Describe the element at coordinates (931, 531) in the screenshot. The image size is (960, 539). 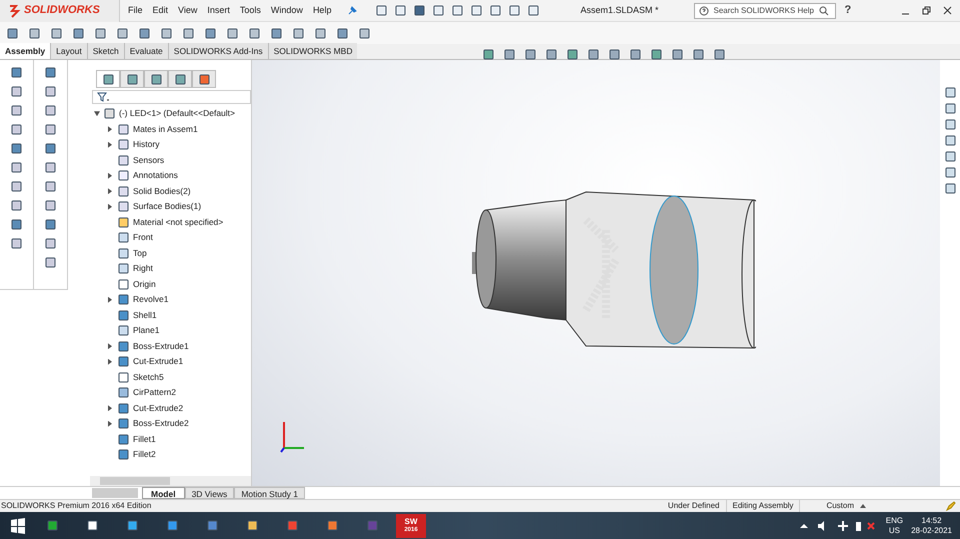
I see `clock-date: 28-02-2021` at that location.